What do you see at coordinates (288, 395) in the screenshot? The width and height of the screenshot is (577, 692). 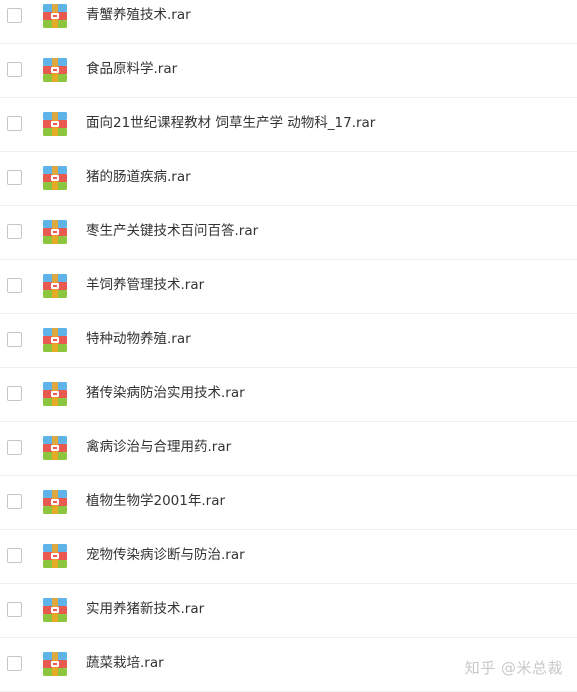 I see `file-row: 猪传染病防治实用技术.rar` at bounding box center [288, 395].